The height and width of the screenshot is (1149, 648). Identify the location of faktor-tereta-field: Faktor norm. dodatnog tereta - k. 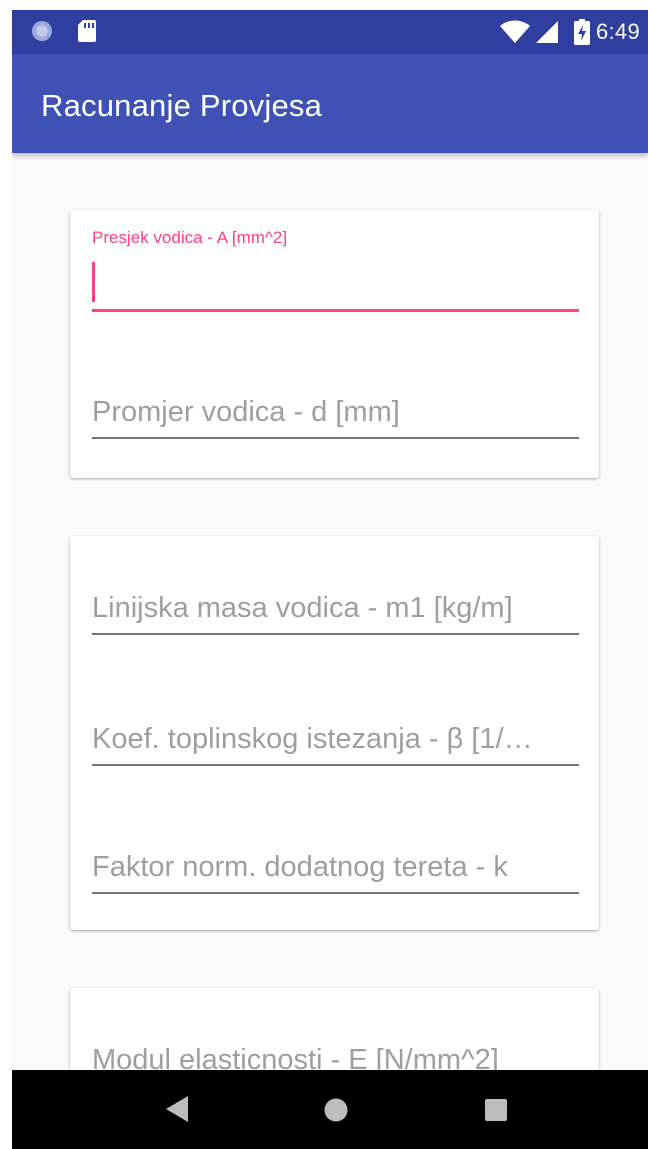
(335, 871).